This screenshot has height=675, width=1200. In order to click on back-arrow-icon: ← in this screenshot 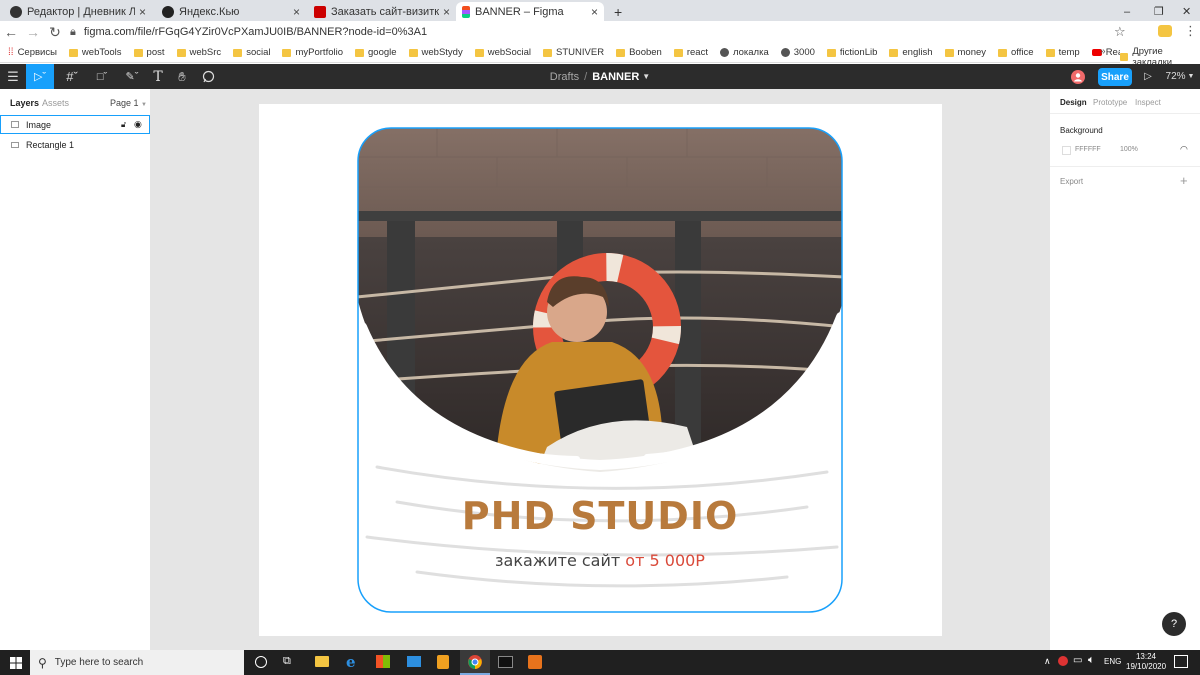, I will do `click(11, 32)`.